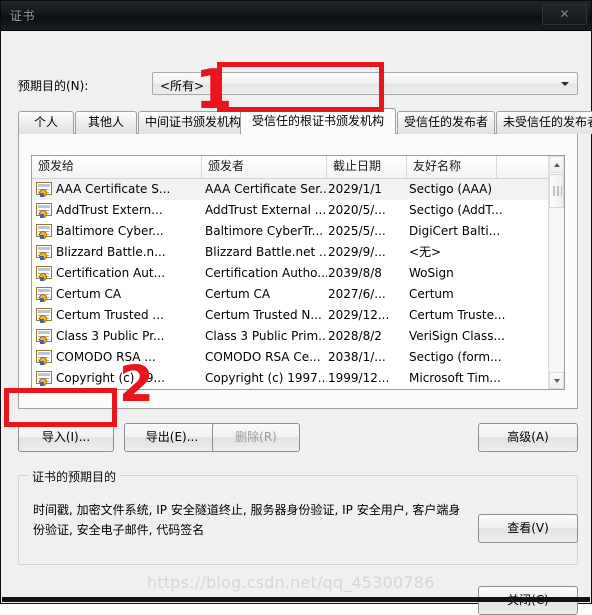 The image size is (592, 615). I want to click on cell-expiry: 2039/8/8, so click(355, 273).